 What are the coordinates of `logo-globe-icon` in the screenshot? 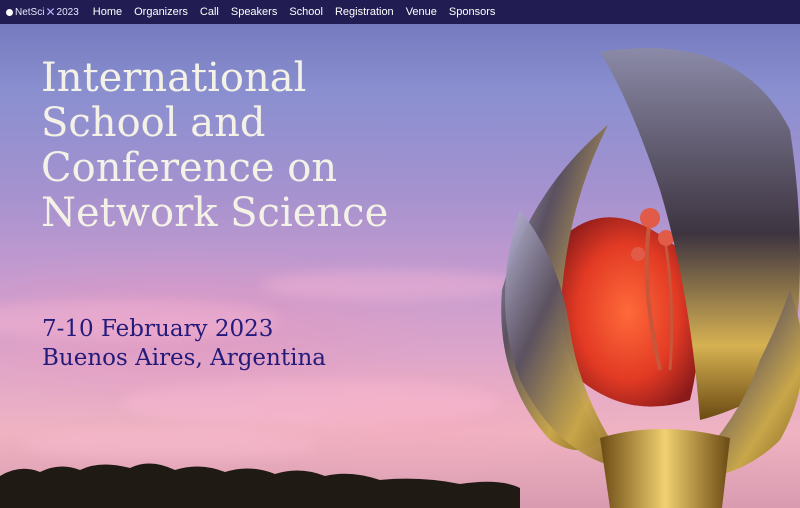 It's located at (9, 12).